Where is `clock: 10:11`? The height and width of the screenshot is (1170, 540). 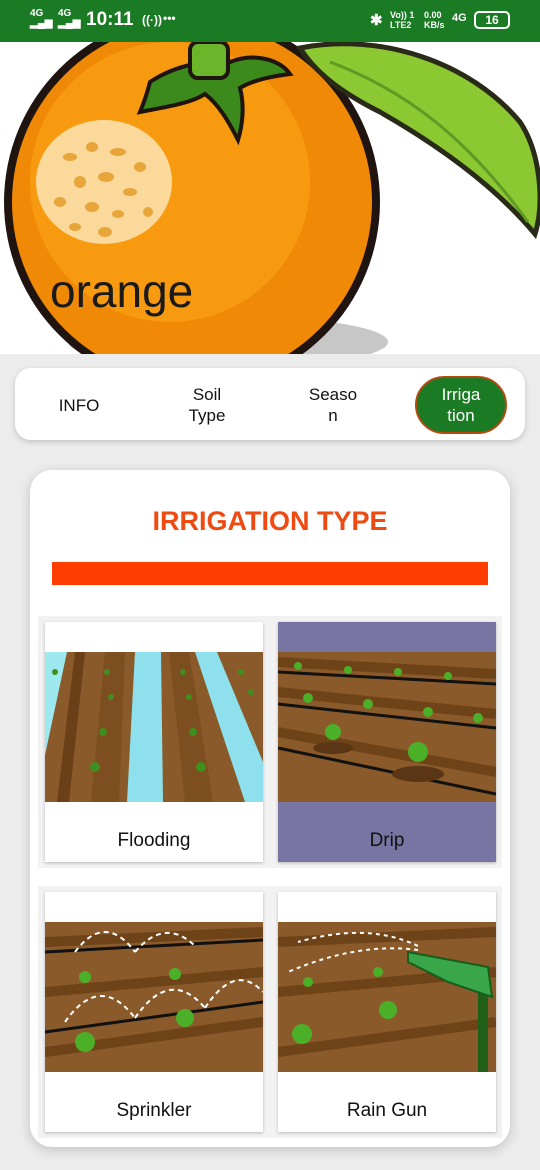
clock: 10:11 is located at coordinates (110, 19).